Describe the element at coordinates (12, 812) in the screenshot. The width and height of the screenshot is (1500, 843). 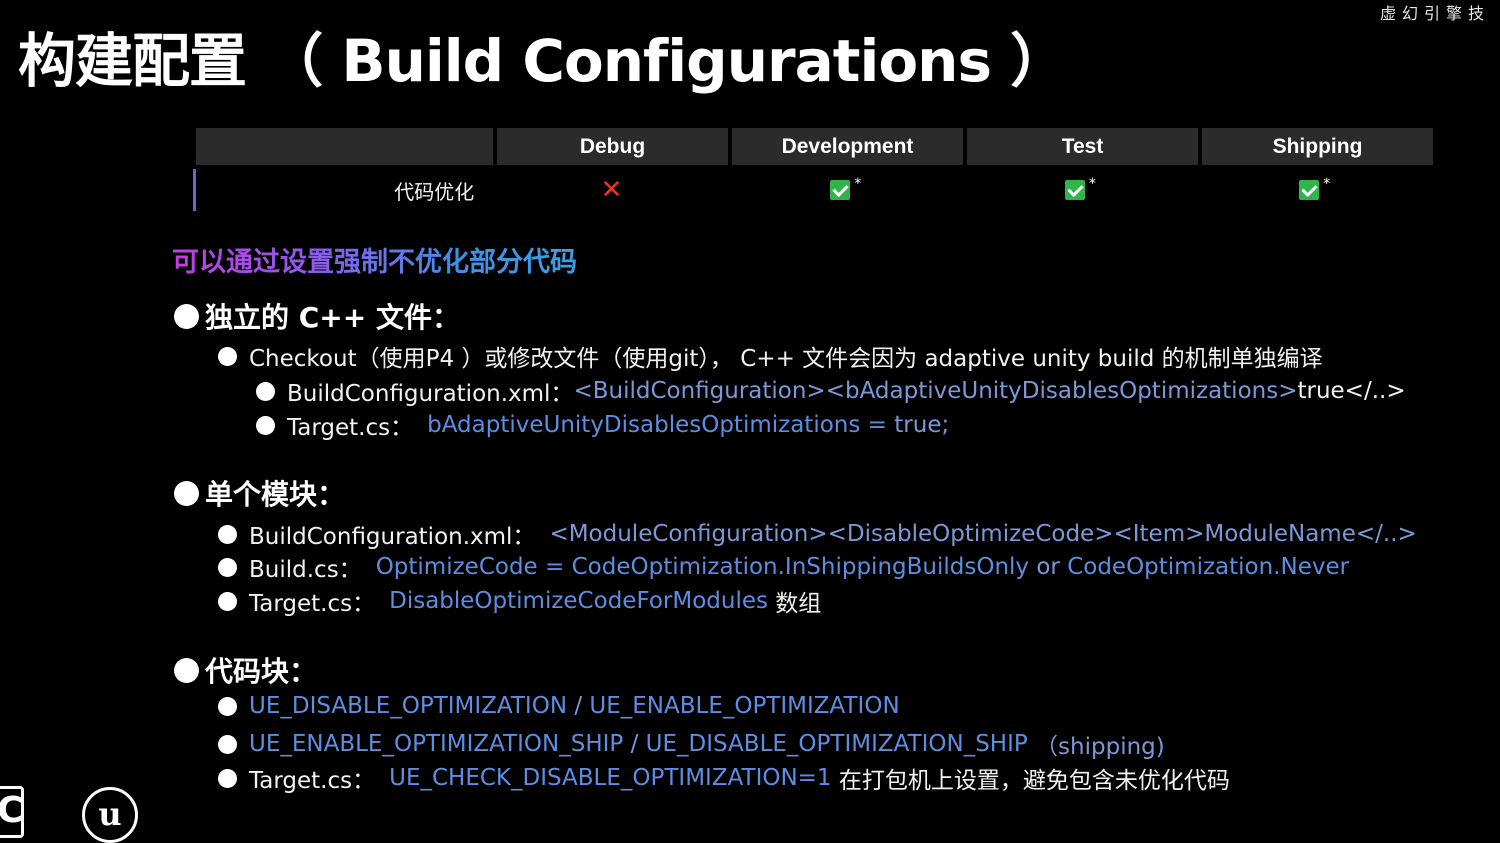
I see `partner-logo: C` at that location.